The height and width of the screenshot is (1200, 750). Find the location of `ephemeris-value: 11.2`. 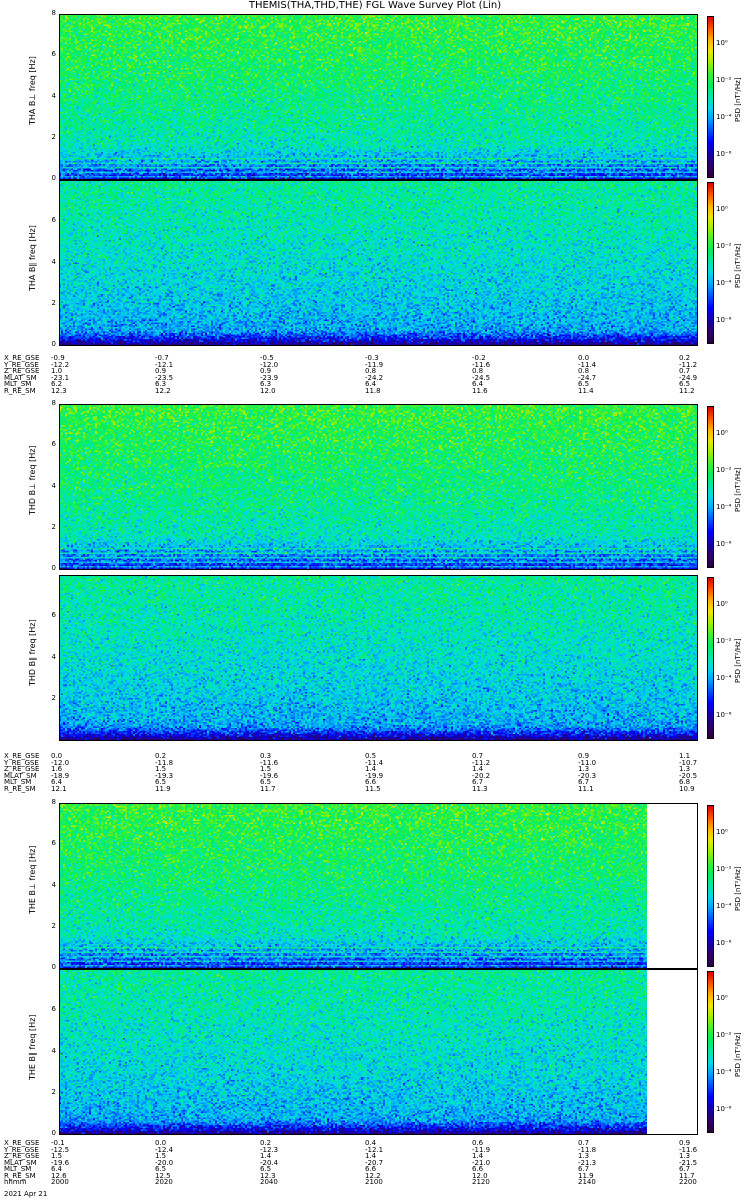

ephemeris-value: 11.2 is located at coordinates (687, 390).